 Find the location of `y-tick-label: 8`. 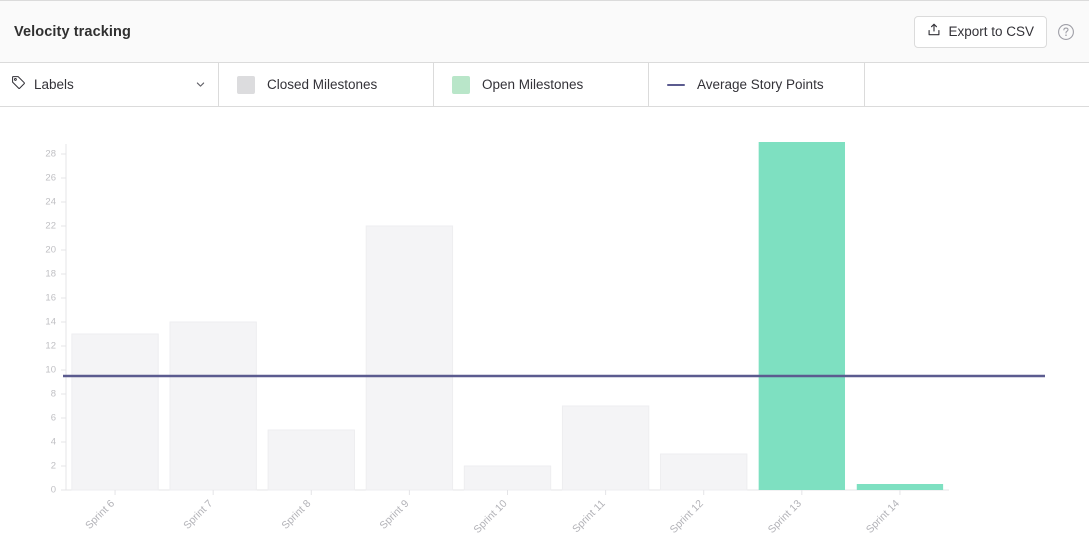

y-tick-label: 8 is located at coordinates (53, 394).